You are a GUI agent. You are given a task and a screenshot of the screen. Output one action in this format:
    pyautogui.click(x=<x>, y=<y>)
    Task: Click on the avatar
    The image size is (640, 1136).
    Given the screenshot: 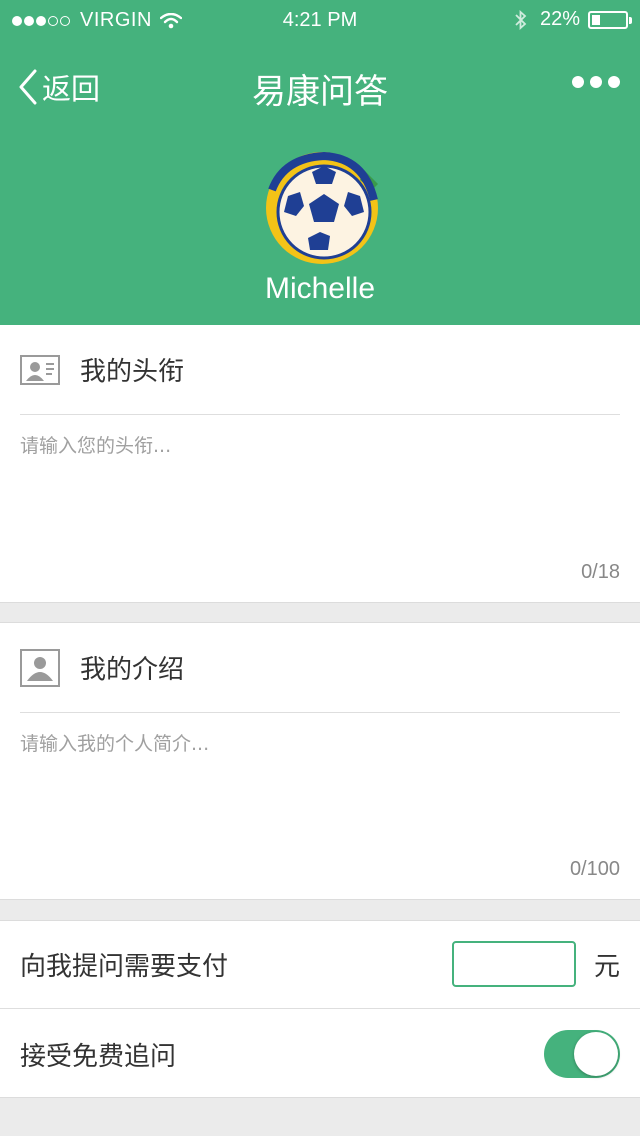 What is the action you would take?
    pyautogui.click(x=321, y=207)
    